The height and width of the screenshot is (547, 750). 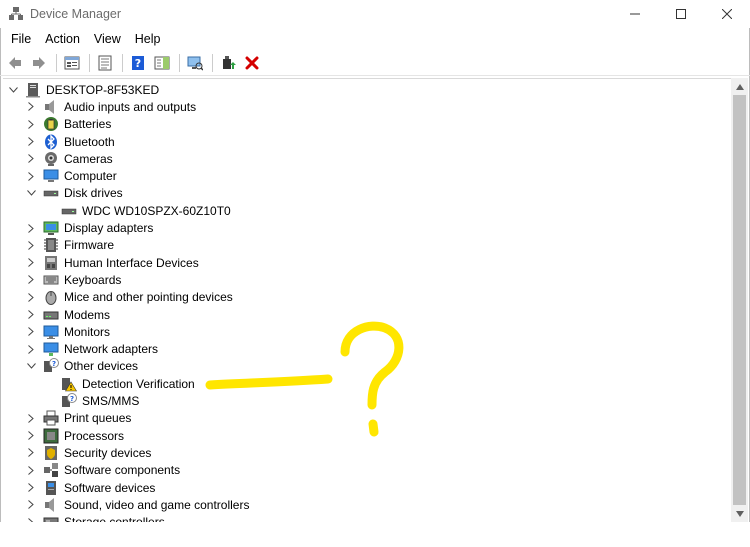 I want to click on tree-item-firmware: Firmware, so click(x=69, y=245).